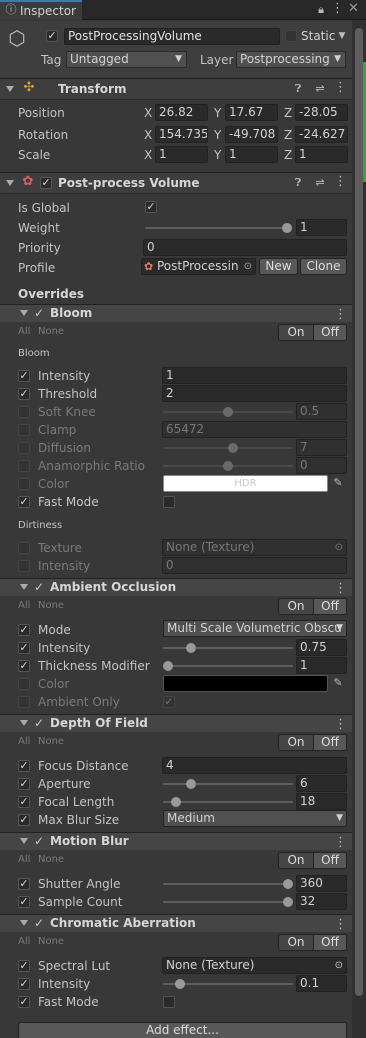 The height and width of the screenshot is (1038, 366). I want to click on bloom-on-off-toggle: On Off, so click(312, 332).